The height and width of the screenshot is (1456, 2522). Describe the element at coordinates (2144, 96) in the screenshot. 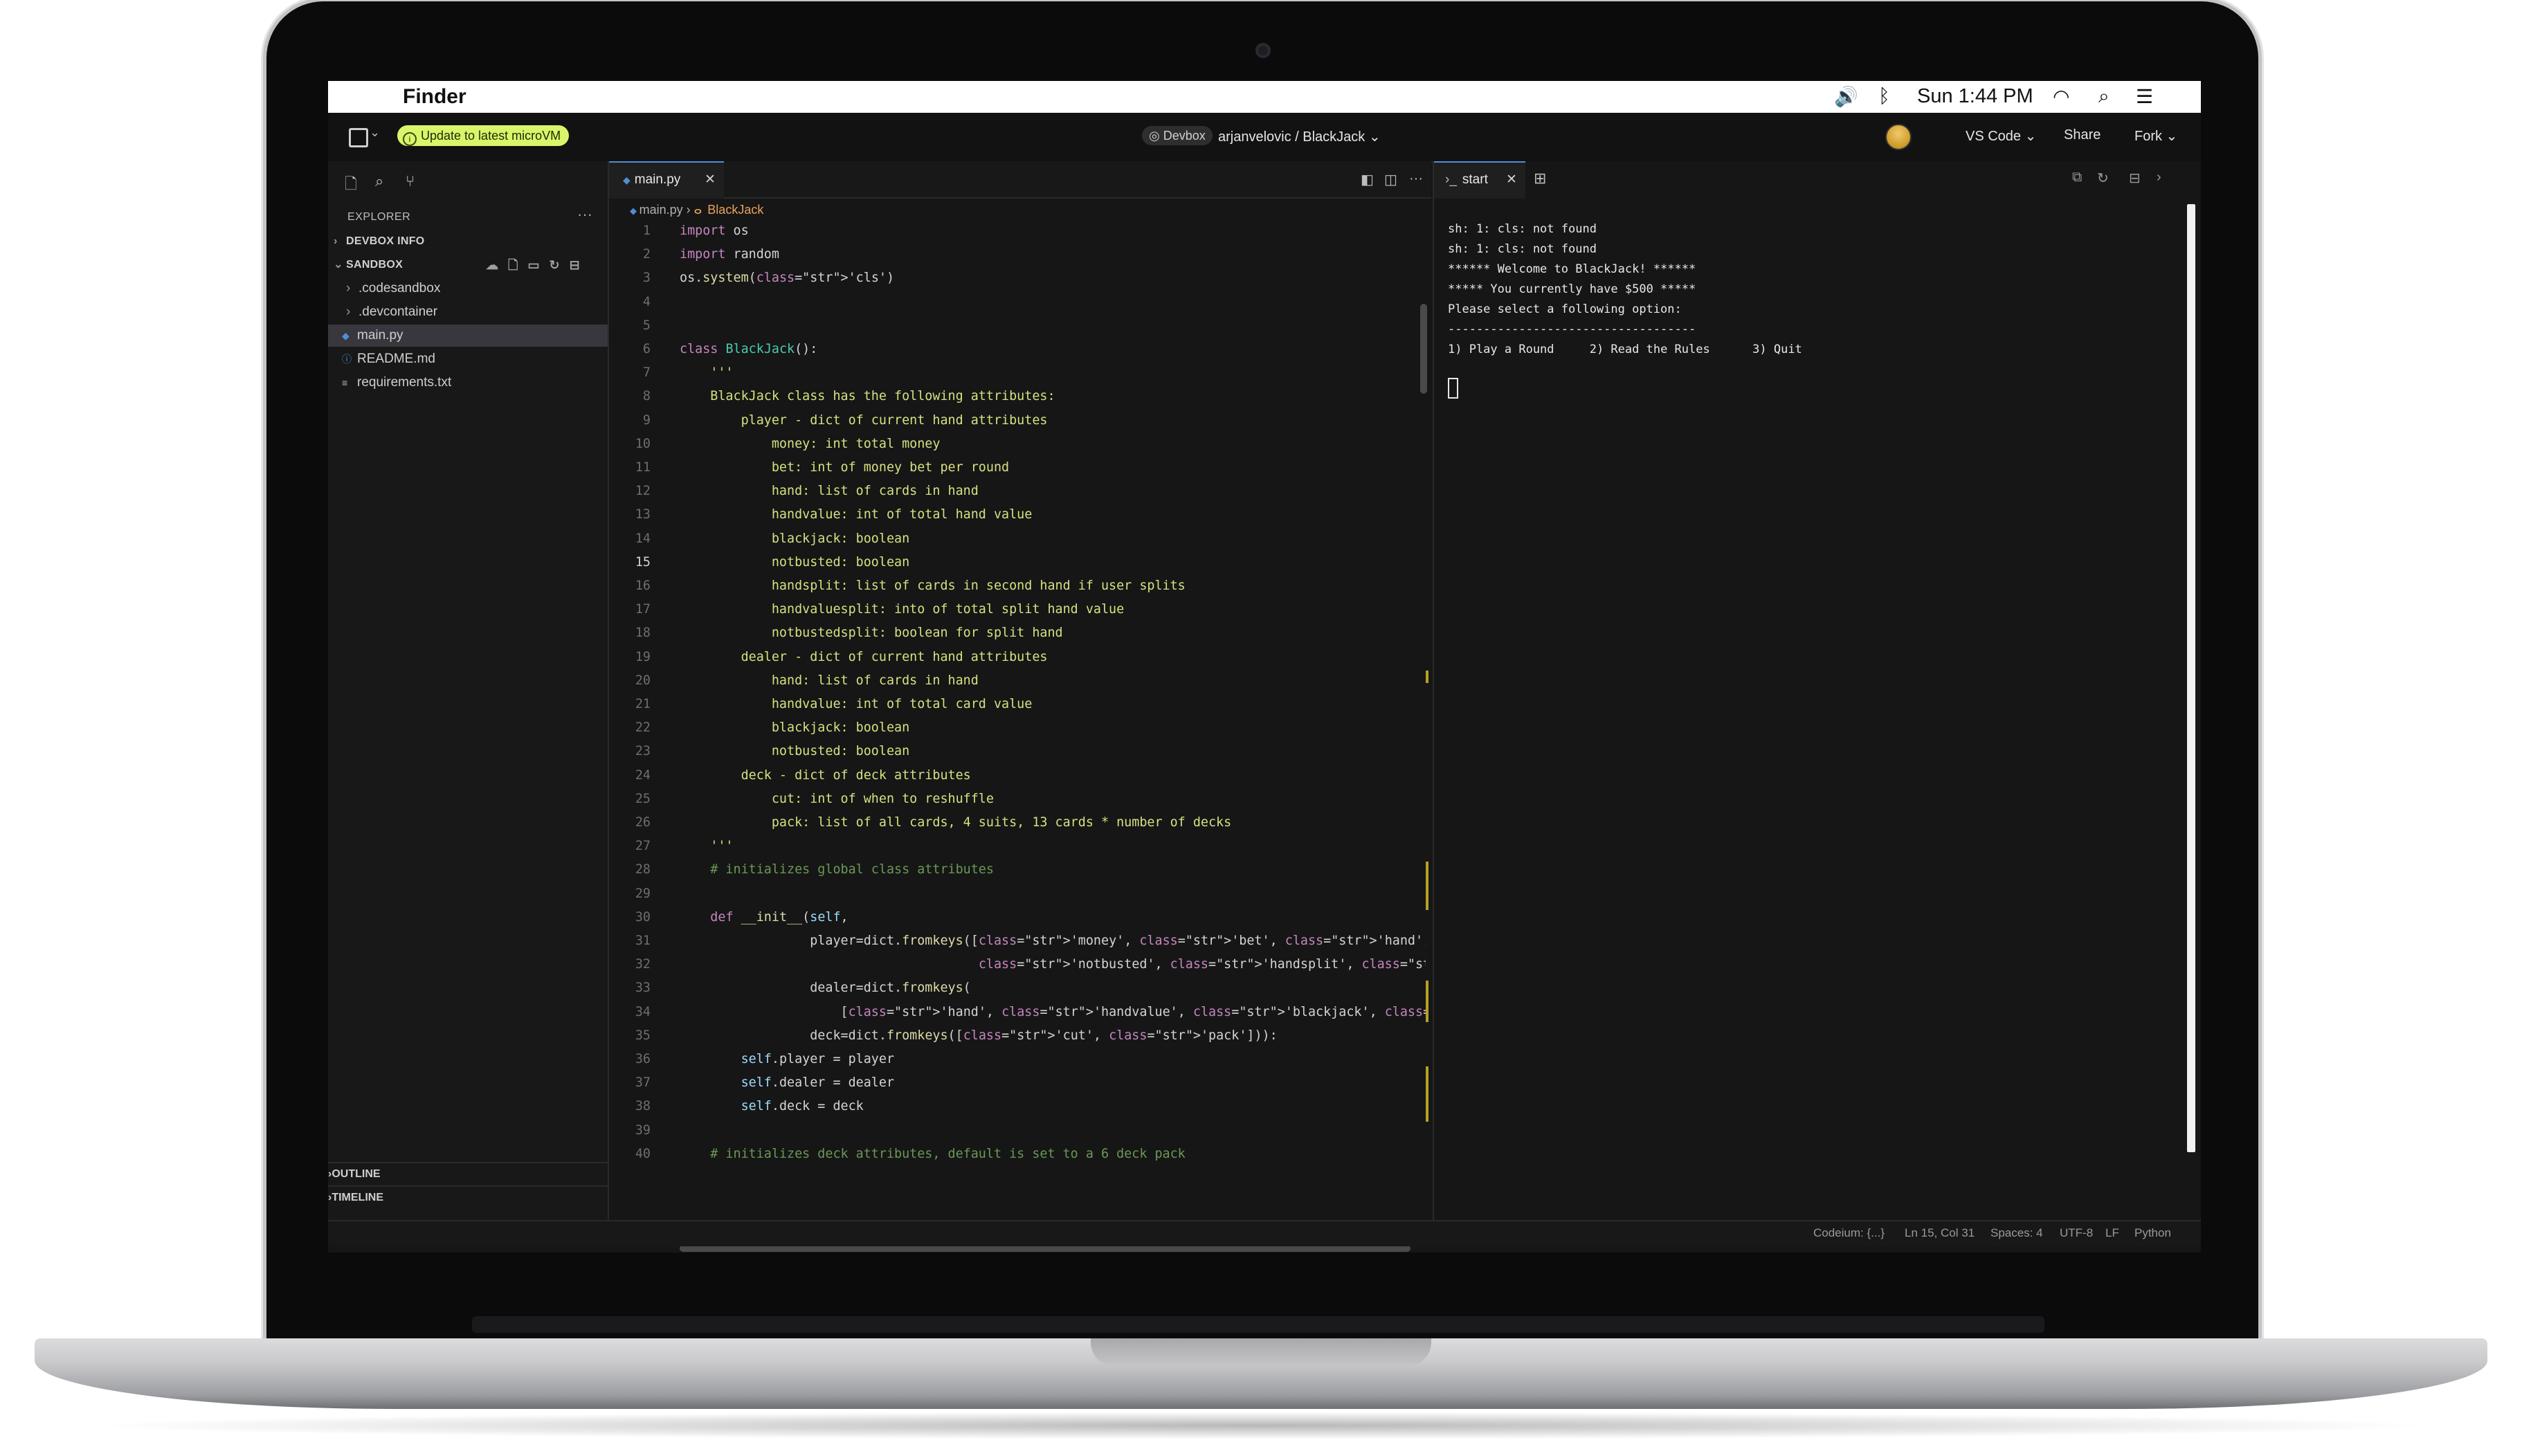

I see `control-center-icon: ☰` at that location.